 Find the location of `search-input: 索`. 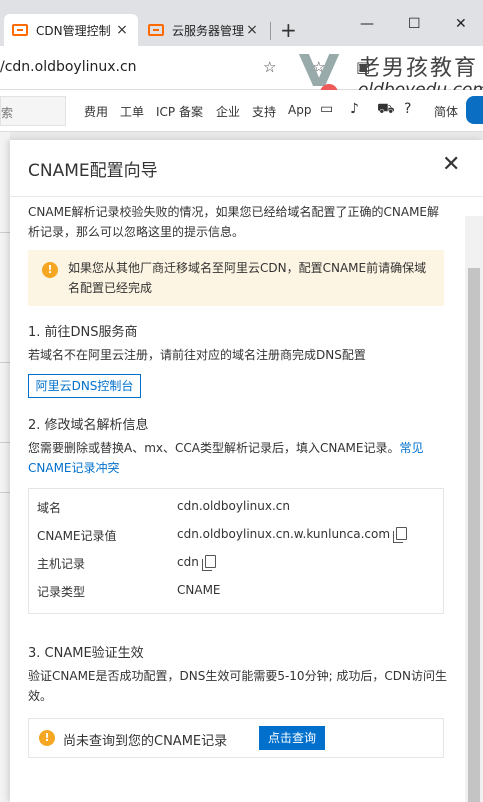

search-input: 索 is located at coordinates (33, 111).